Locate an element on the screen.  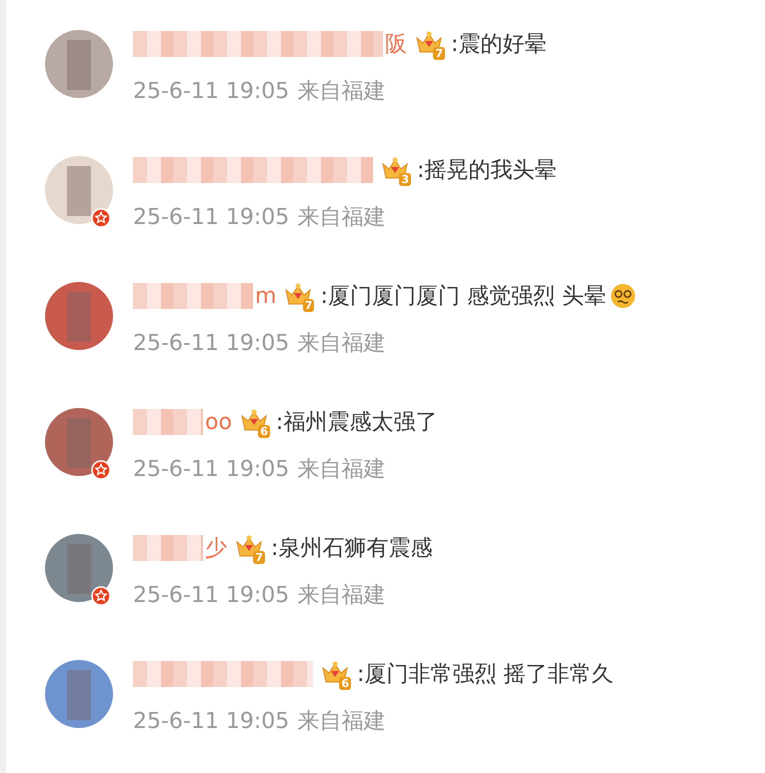
username: oo is located at coordinates (218, 422).